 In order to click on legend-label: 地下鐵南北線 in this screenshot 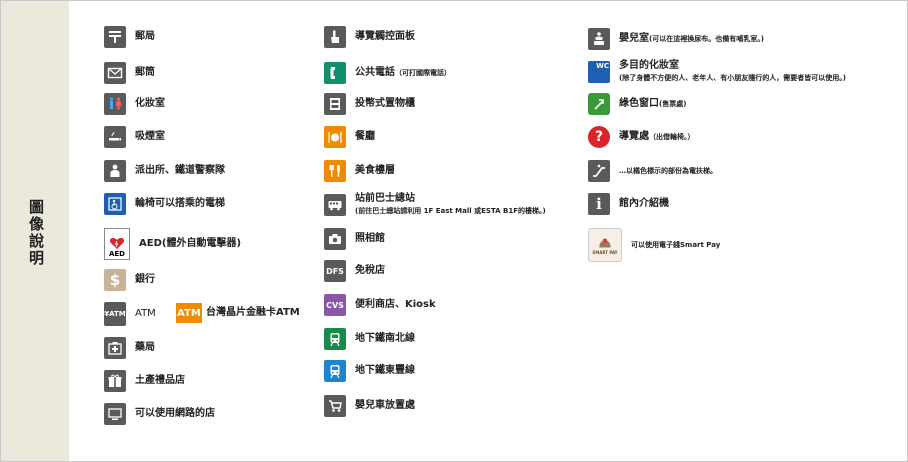, I will do `click(385, 338)`.